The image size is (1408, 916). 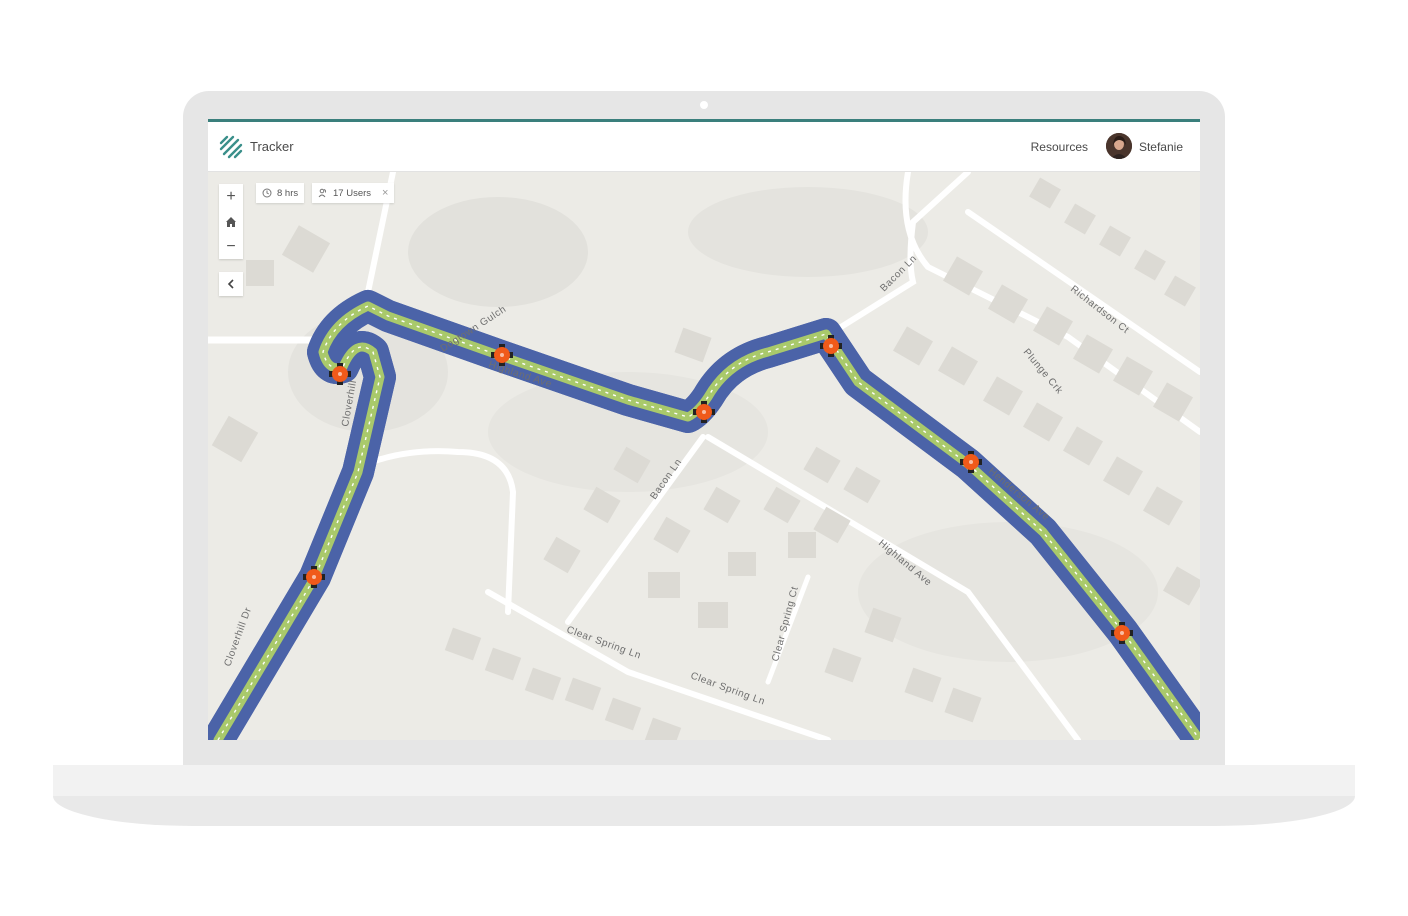 What do you see at coordinates (267, 193) in the screenshot?
I see `clock-icon` at bounding box center [267, 193].